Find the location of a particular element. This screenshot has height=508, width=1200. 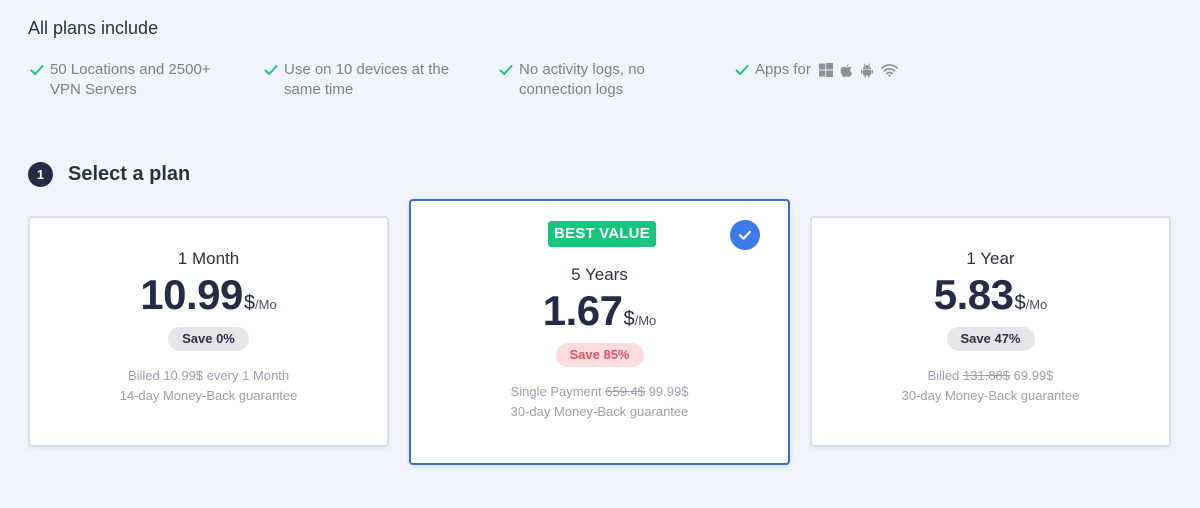

plan-price: 10.99 is located at coordinates (191, 294).